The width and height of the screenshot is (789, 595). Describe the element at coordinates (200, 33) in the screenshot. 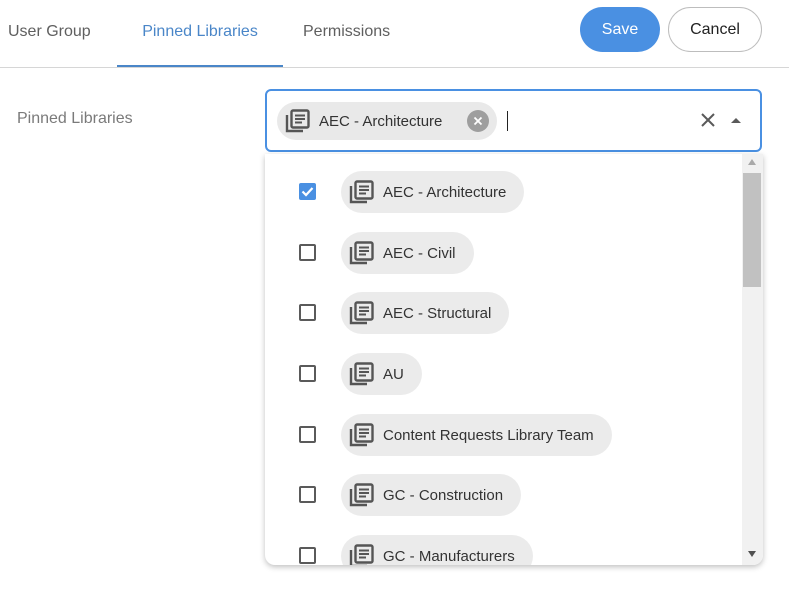

I see `tab-pinned-libraries: Pinned Libraries` at that location.